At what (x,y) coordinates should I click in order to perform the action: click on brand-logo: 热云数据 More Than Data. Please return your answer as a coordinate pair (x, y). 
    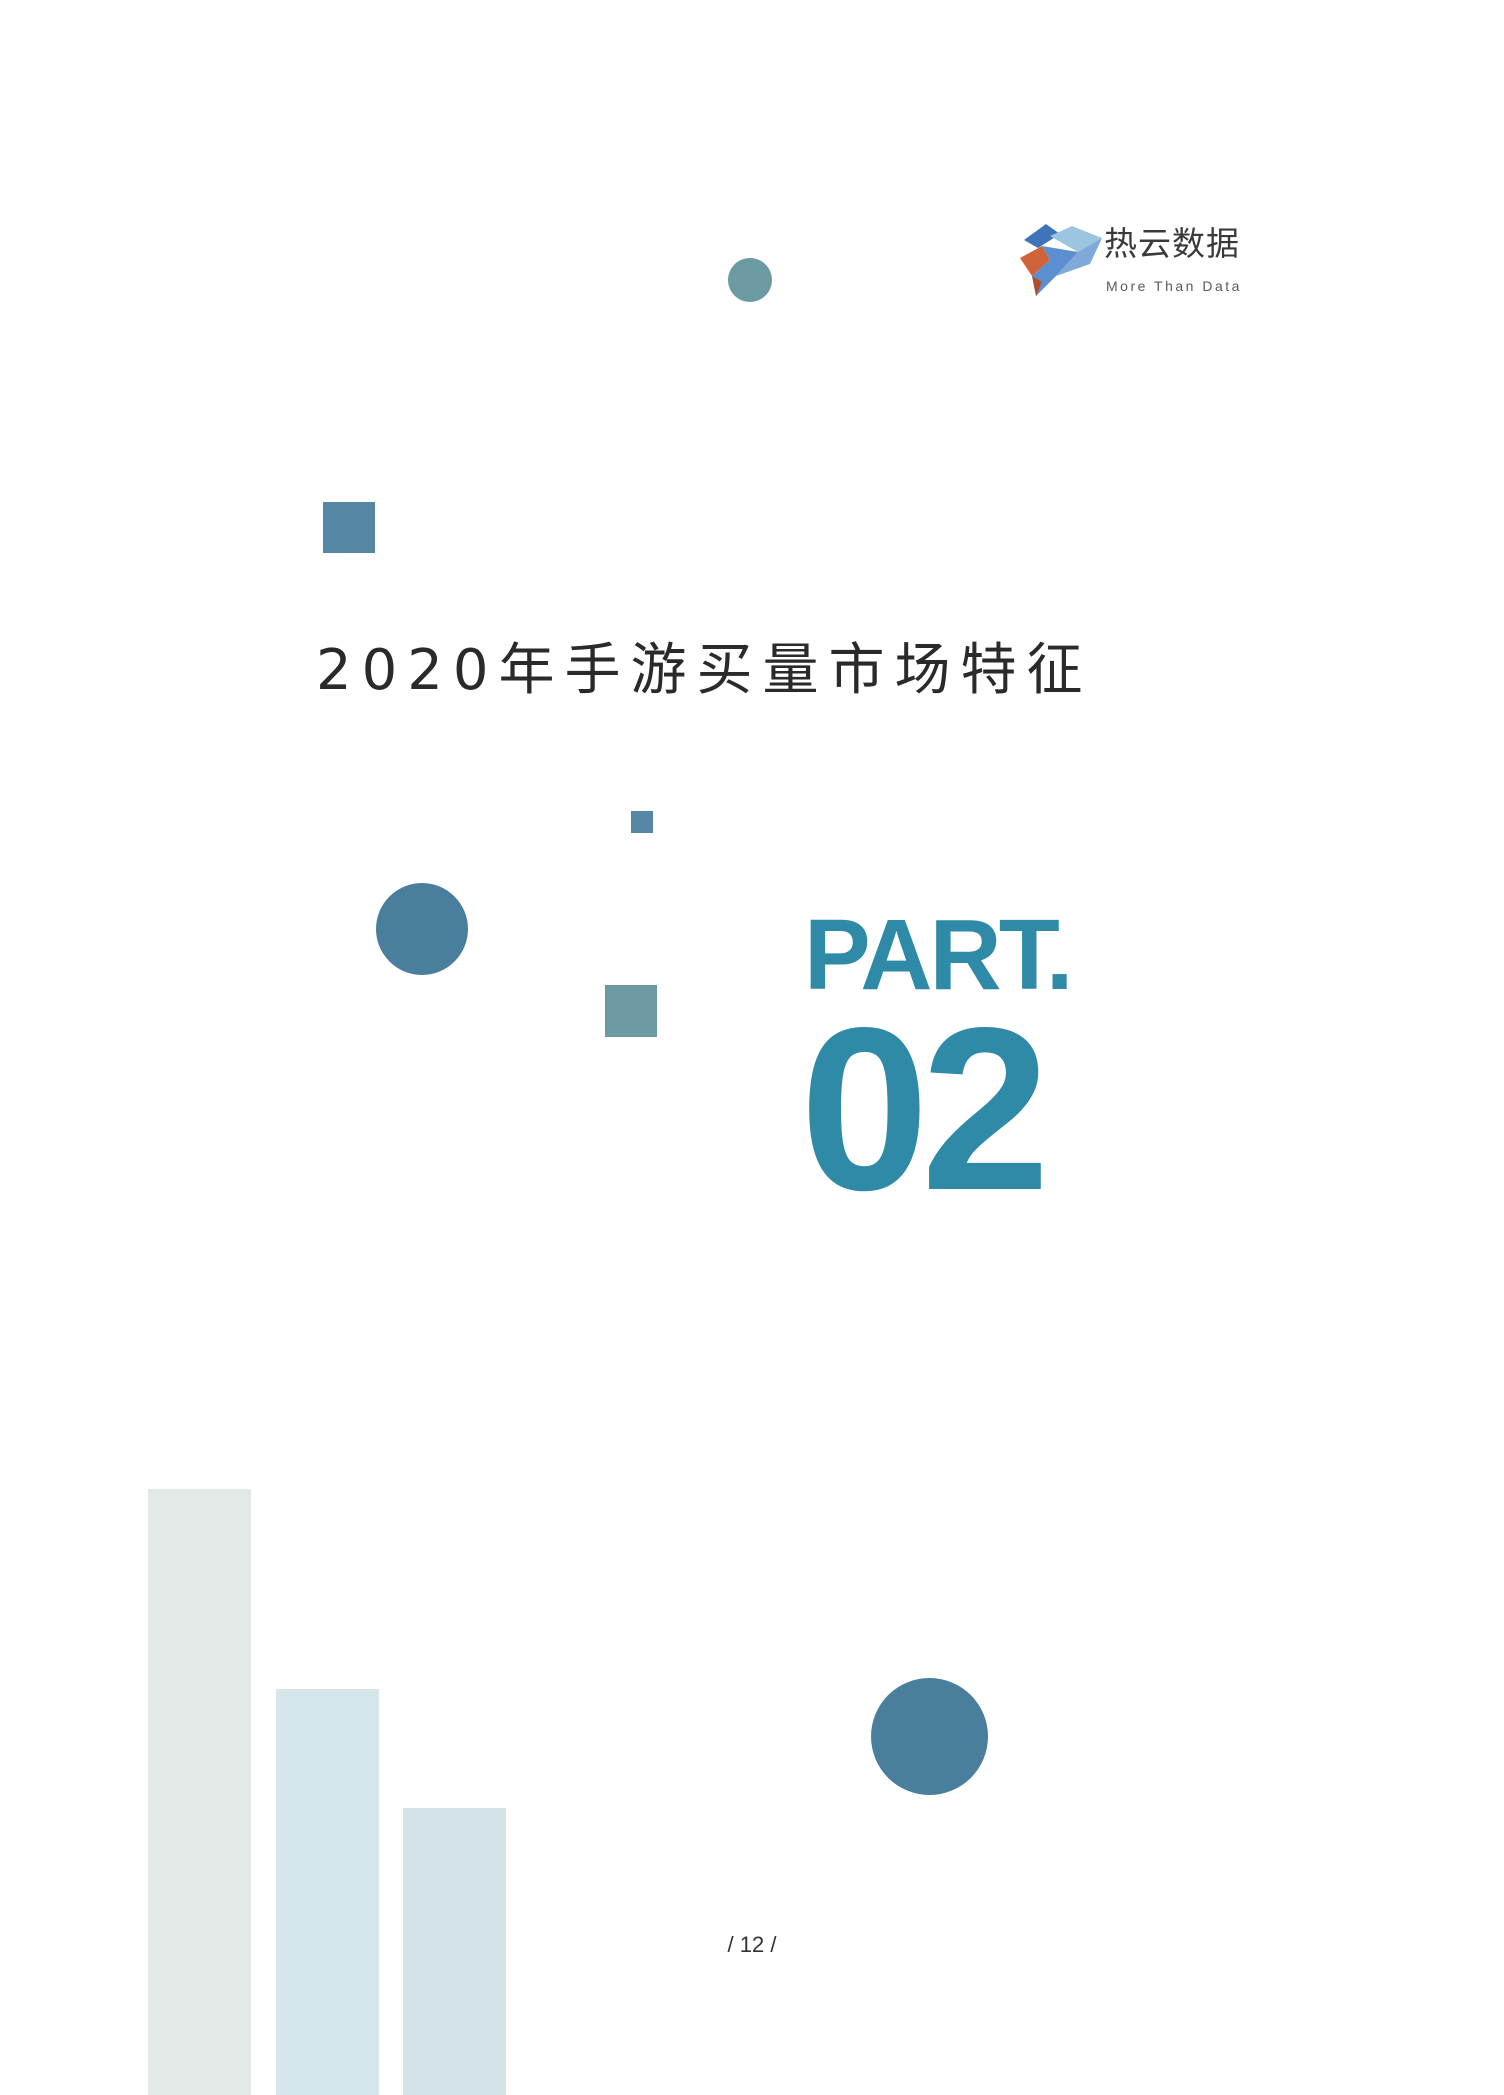
    Looking at the image, I should click on (1135, 262).